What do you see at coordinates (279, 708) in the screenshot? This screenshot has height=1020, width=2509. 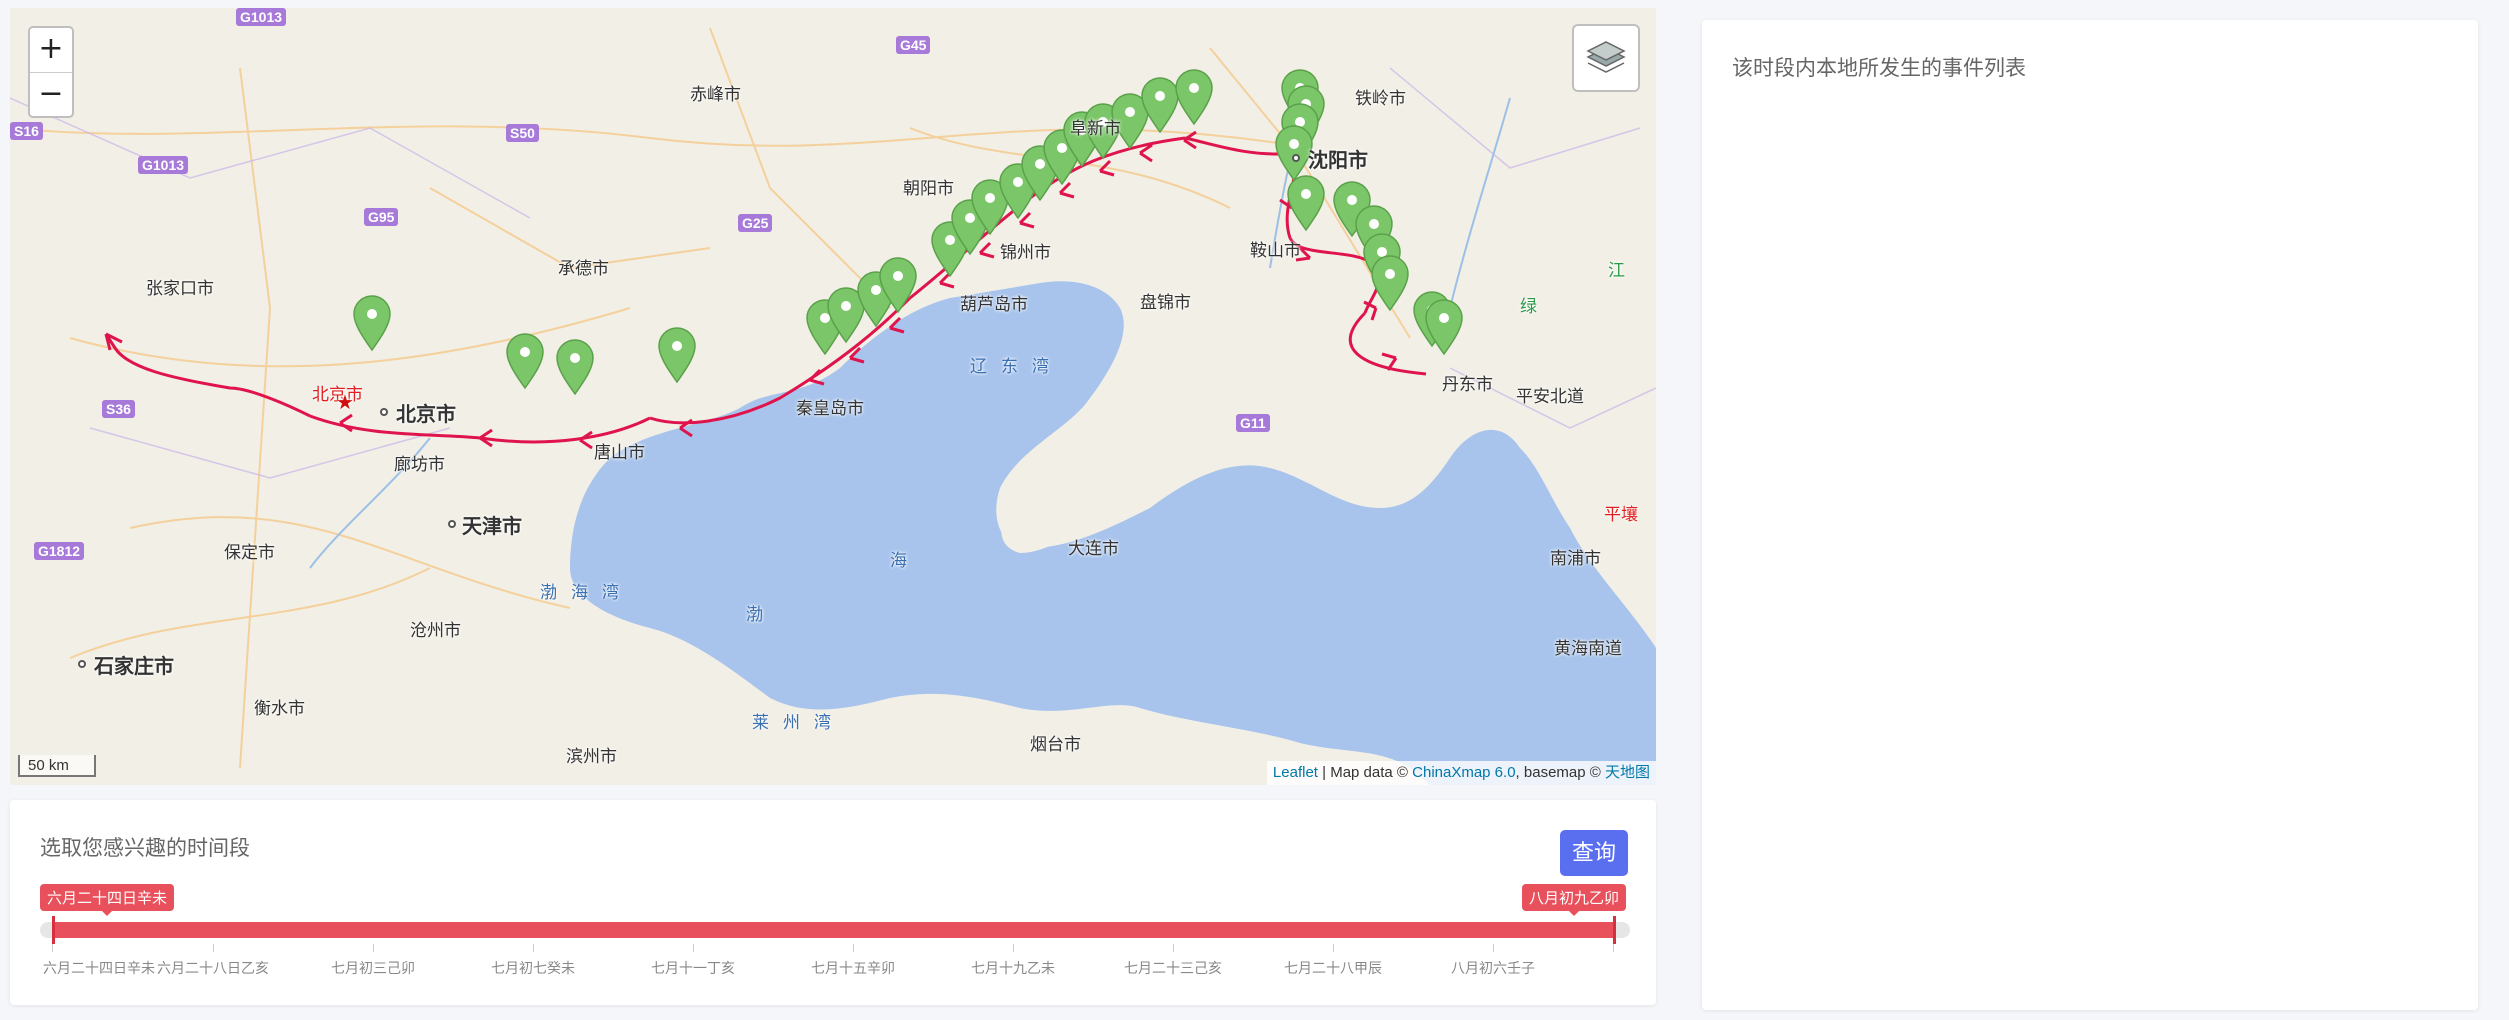 I see `map-label: 衡水市` at bounding box center [279, 708].